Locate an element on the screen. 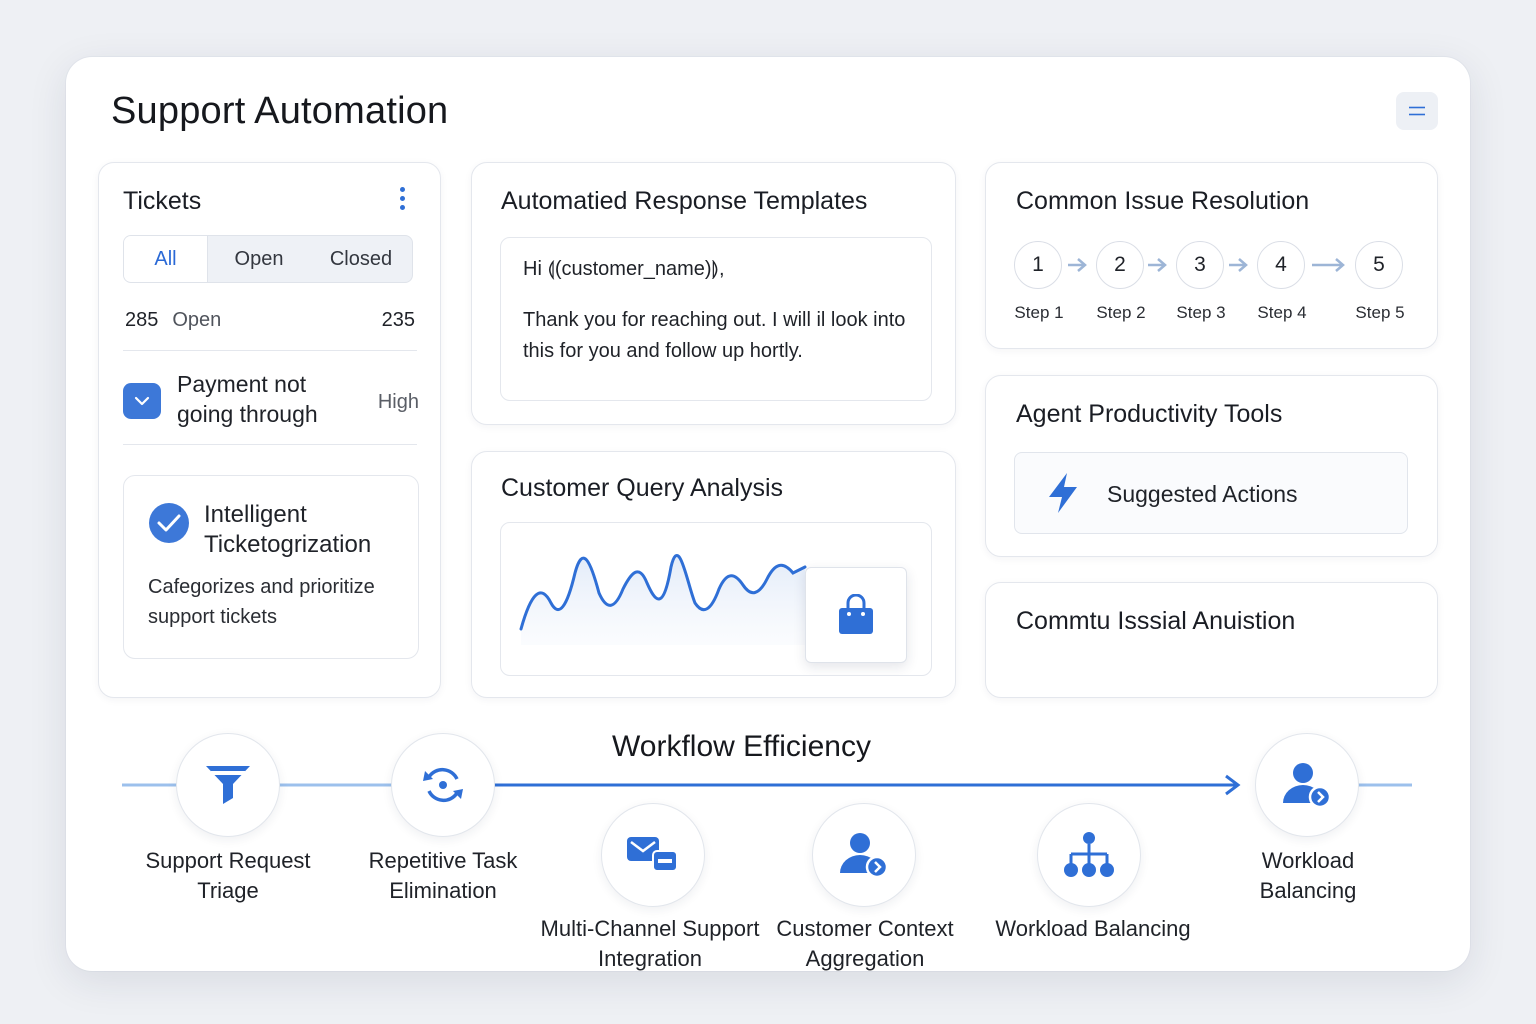  workflow-node-multichannel is located at coordinates (653, 855).